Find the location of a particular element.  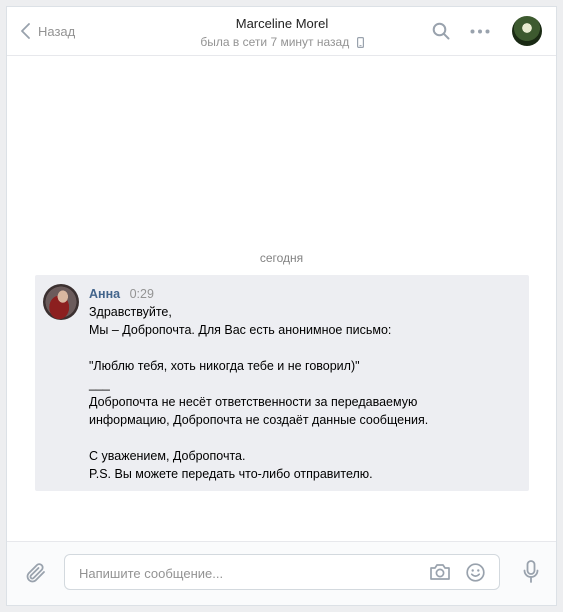

more-options-icon is located at coordinates (480, 31).